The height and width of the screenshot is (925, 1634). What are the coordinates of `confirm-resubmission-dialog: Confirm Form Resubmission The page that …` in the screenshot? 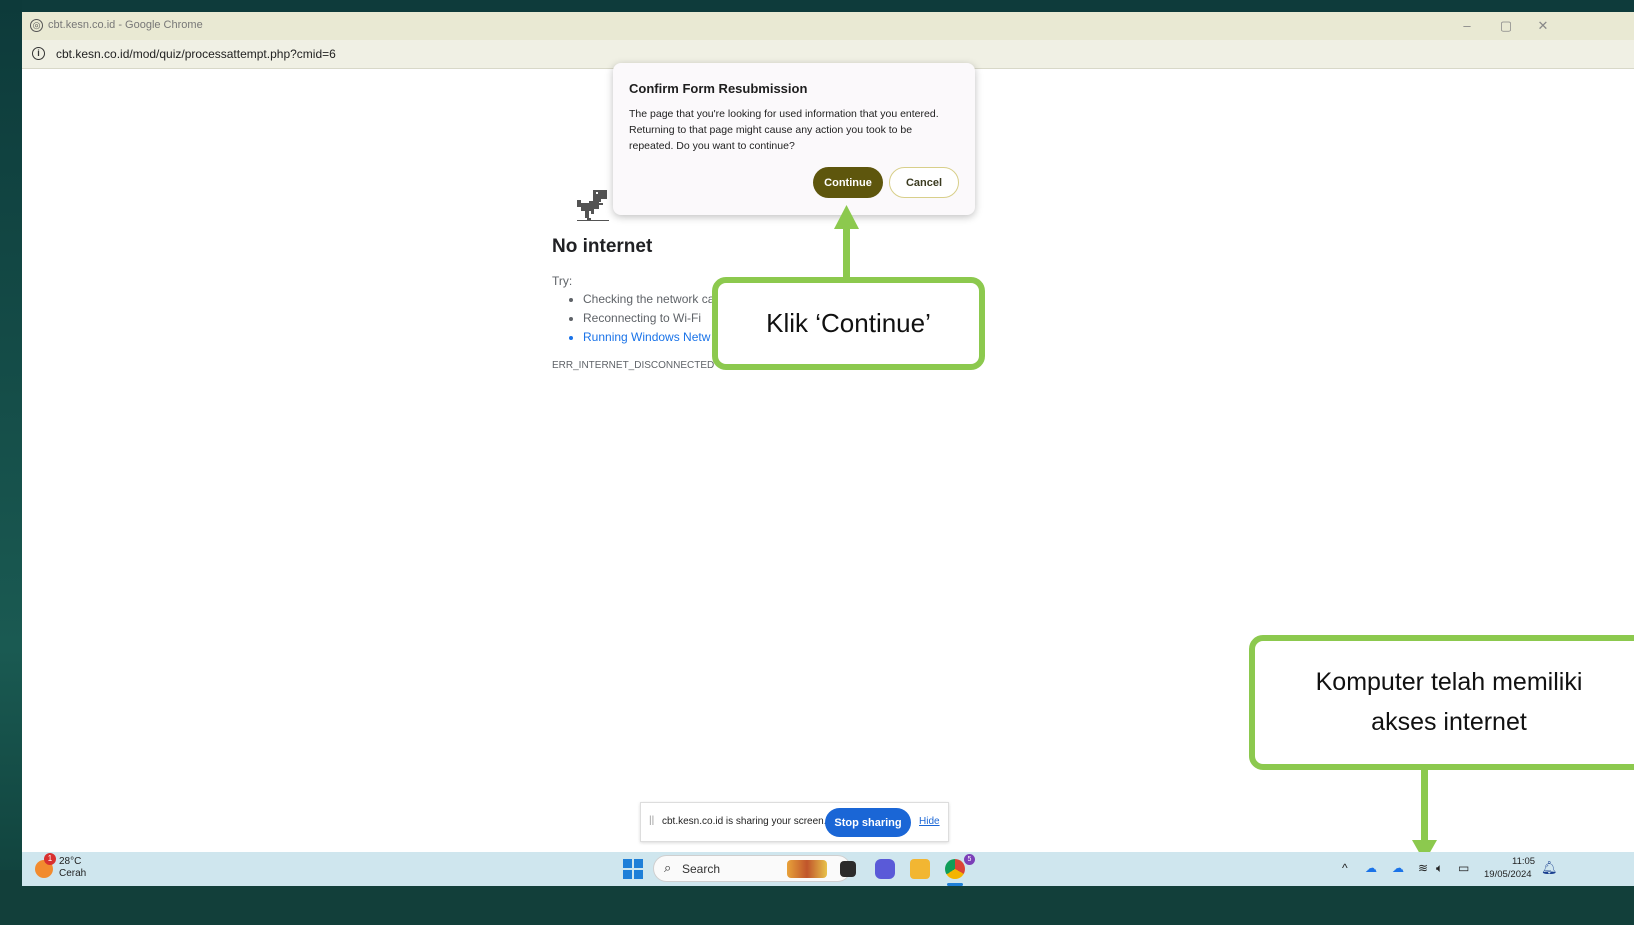 It's located at (794, 139).